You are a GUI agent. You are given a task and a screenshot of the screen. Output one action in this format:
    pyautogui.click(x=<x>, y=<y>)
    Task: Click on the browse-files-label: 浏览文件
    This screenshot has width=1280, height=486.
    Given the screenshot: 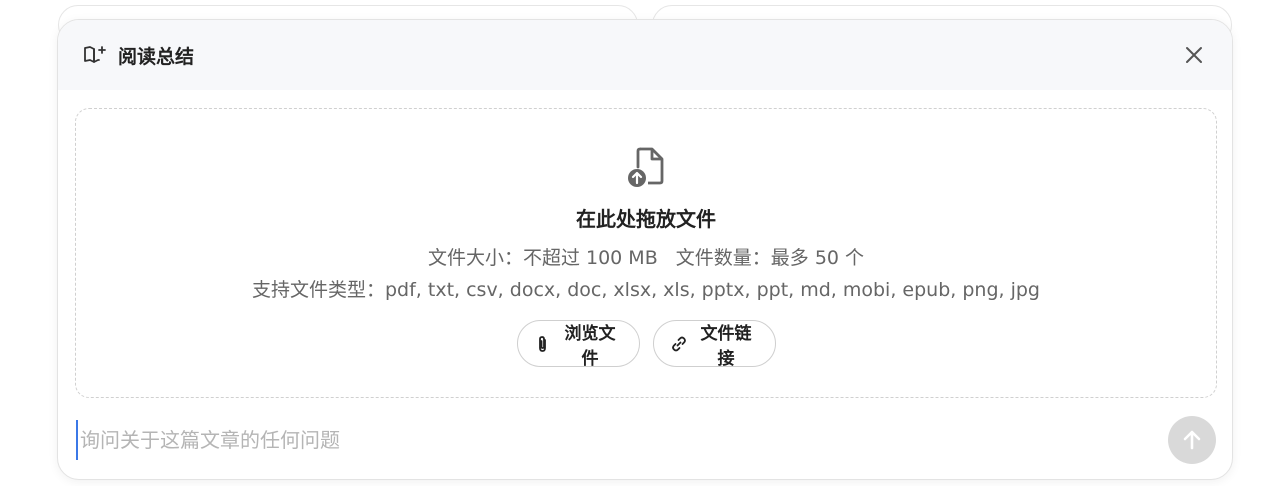 What is the action you would take?
    pyautogui.click(x=590, y=346)
    